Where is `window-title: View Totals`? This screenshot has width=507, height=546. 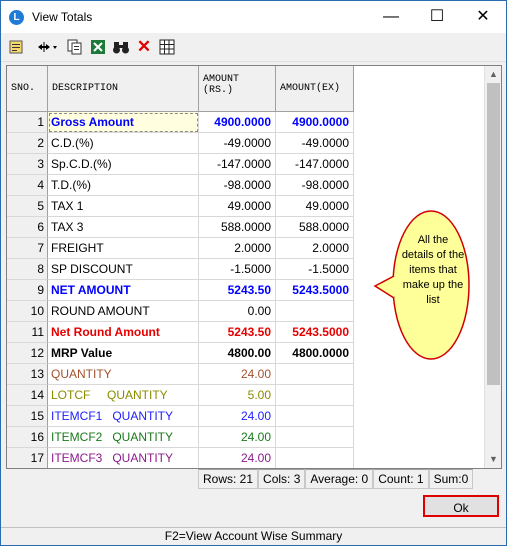
window-title: View Totals is located at coordinates (62, 17).